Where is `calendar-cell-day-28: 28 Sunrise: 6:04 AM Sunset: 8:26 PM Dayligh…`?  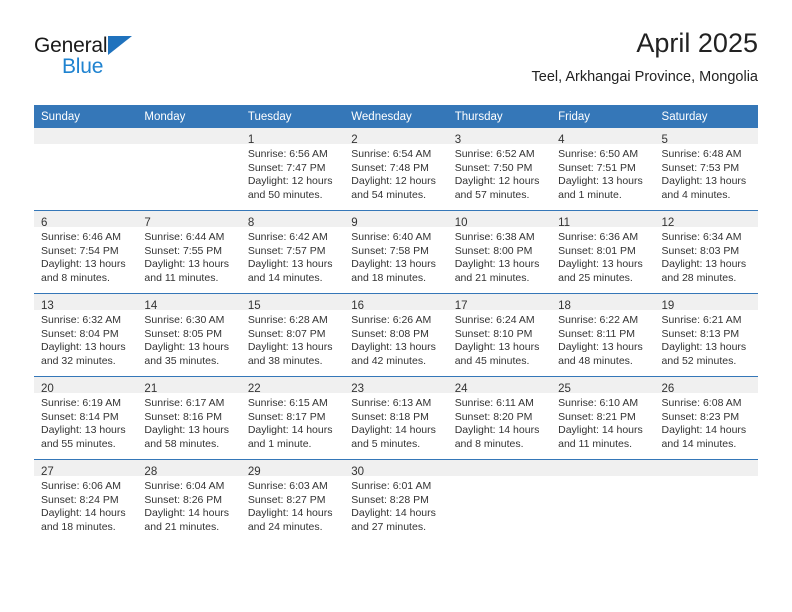
calendar-cell-day-28: 28 Sunrise: 6:04 AM Sunset: 8:26 PM Dayligh… is located at coordinates (189, 500).